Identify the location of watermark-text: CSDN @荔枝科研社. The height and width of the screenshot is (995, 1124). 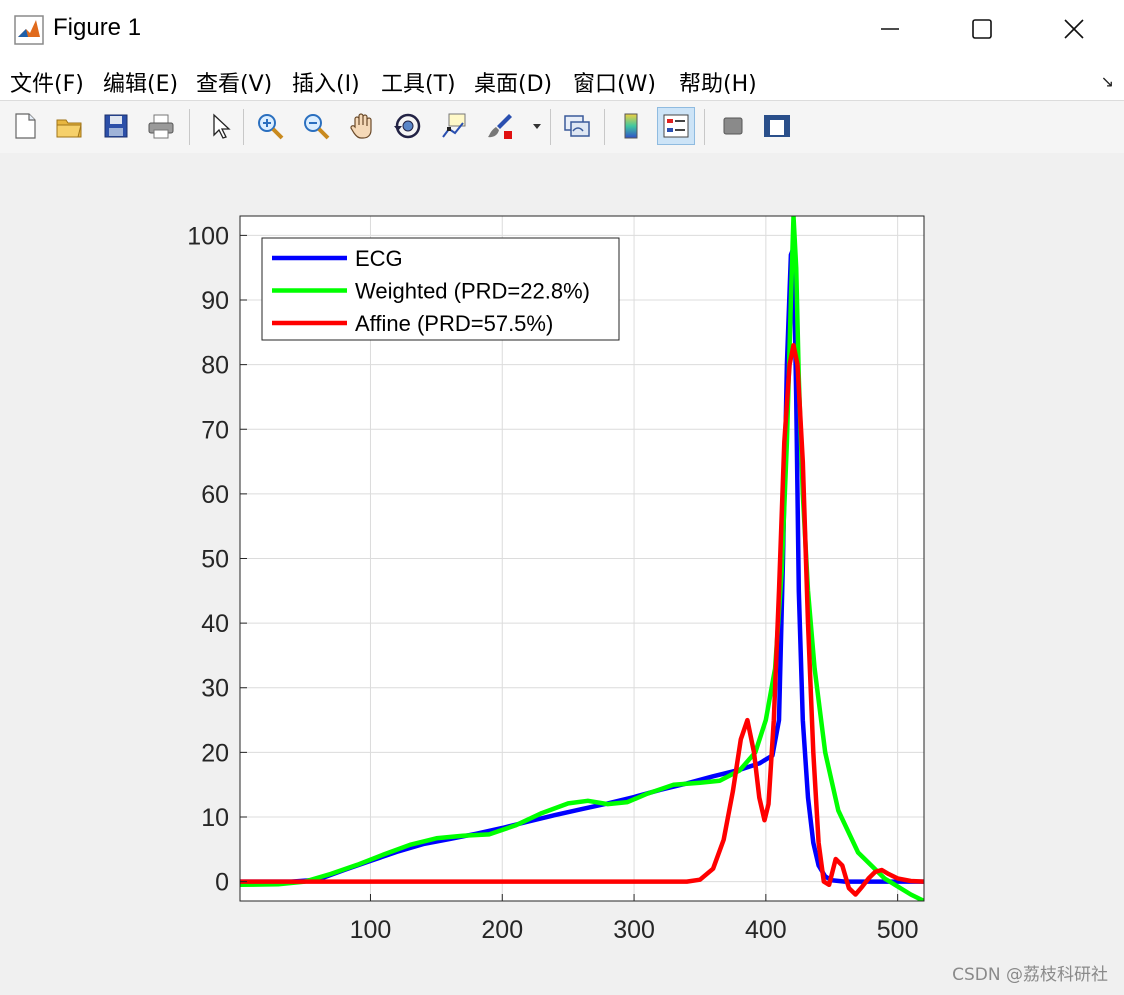
(1030, 975).